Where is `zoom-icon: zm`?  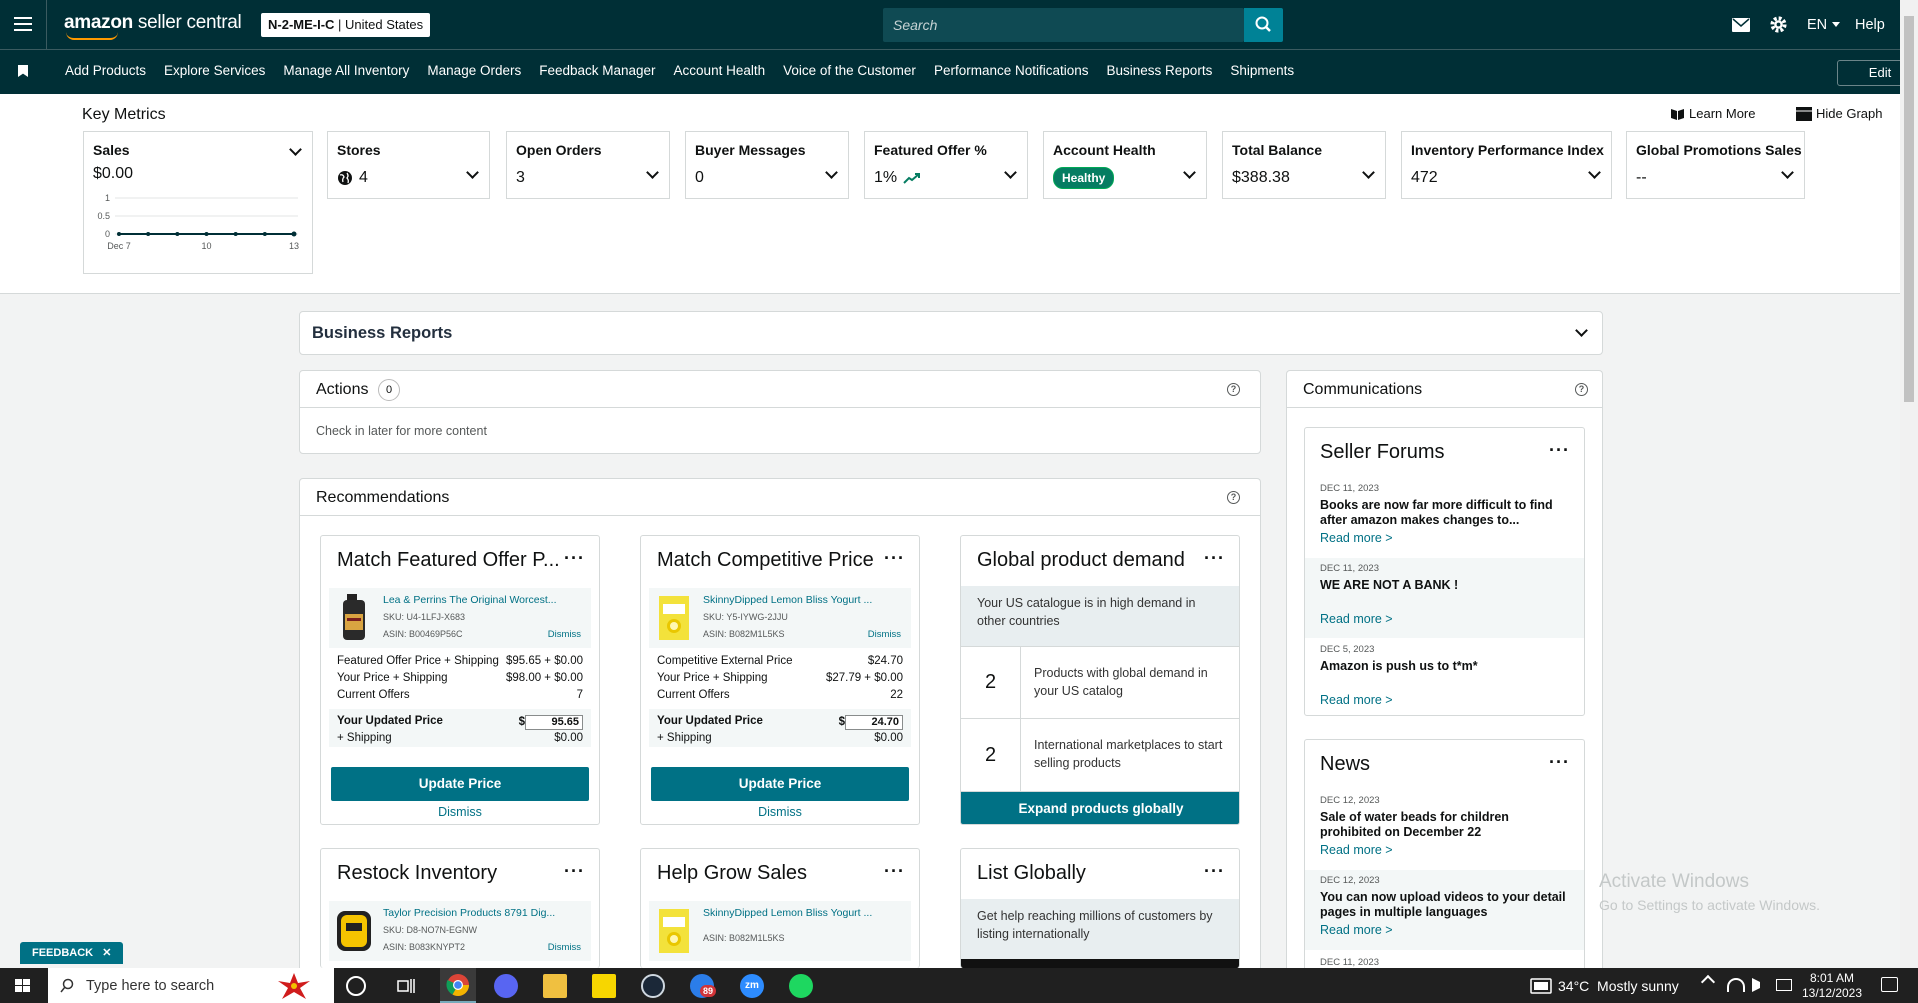 zoom-icon: zm is located at coordinates (752, 986).